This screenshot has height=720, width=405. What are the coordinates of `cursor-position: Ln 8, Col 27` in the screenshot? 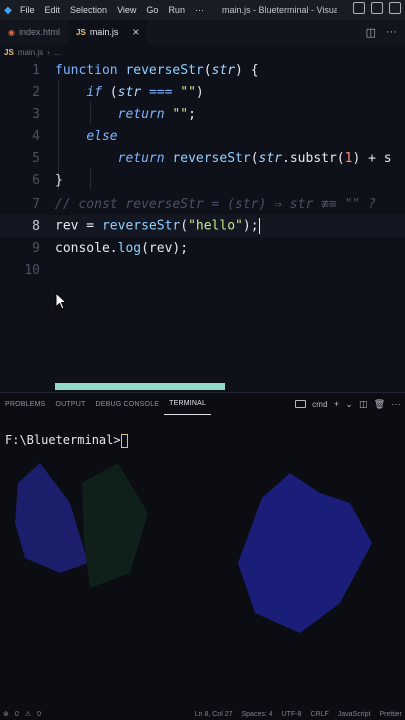 It's located at (214, 714).